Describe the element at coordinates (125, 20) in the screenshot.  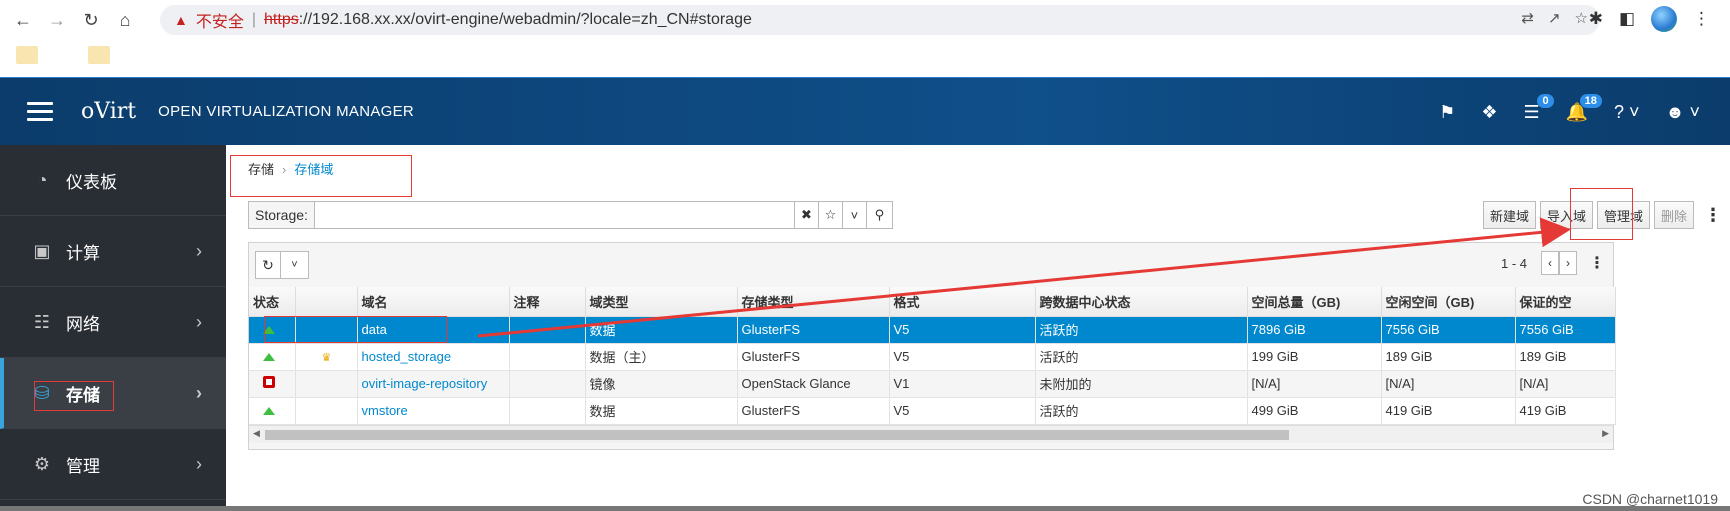
I see `home-icon: ⌂` at that location.